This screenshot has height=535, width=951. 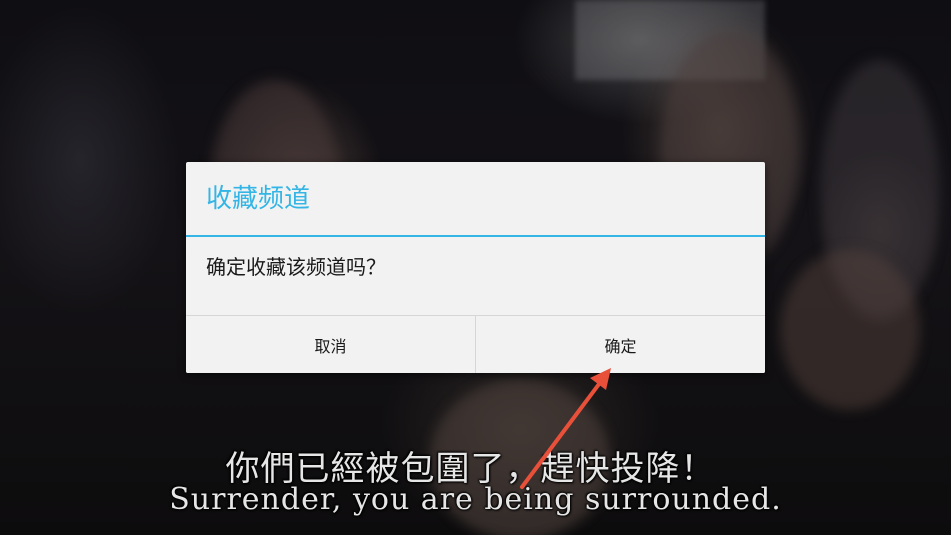 What do you see at coordinates (296, 267) in the screenshot?
I see `dialog-message: 确定收藏该频道吗？` at bounding box center [296, 267].